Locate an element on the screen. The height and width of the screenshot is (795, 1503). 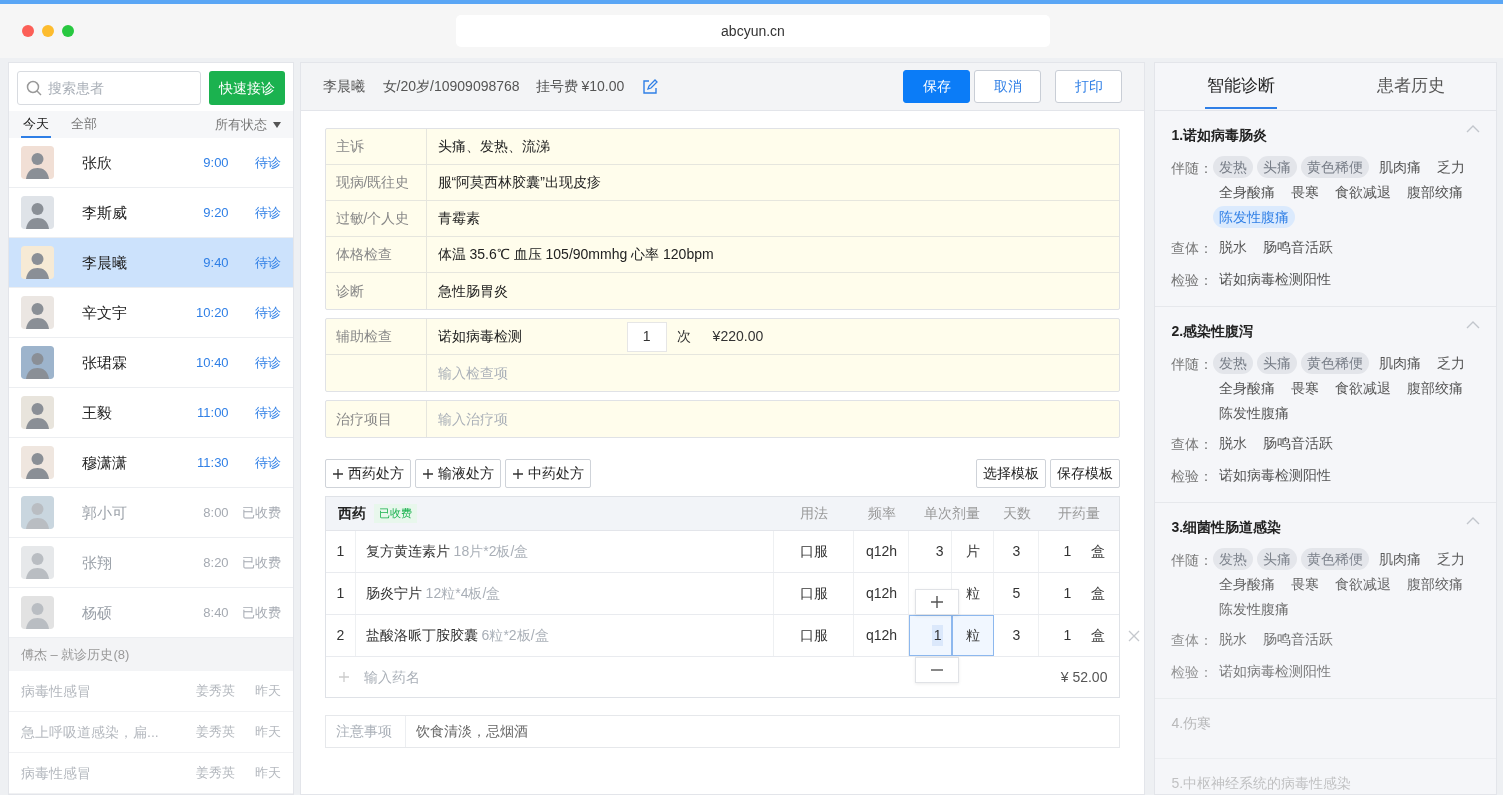
address-bar: abcyun.cn is located at coordinates (753, 31).